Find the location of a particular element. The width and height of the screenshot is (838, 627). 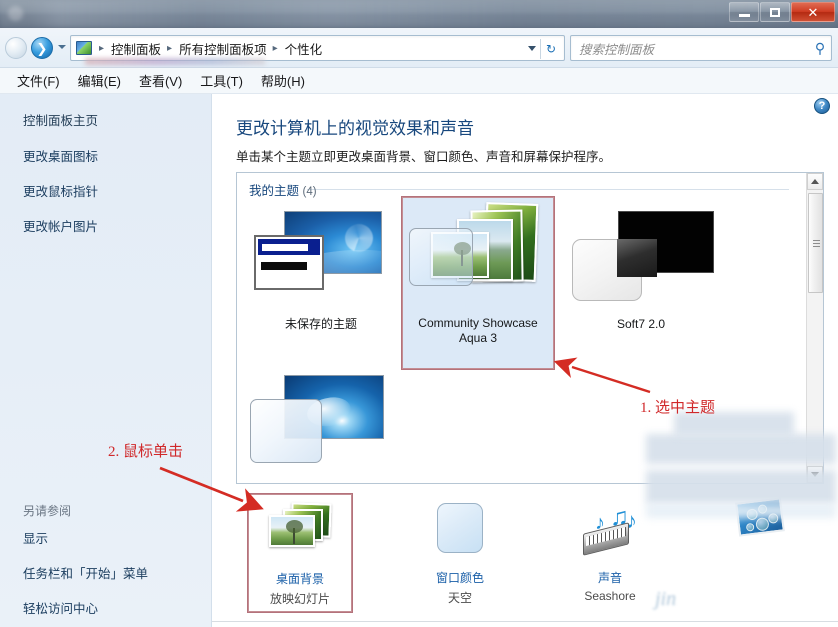

community-showcase-aqua-thumb is located at coordinates (478, 258).